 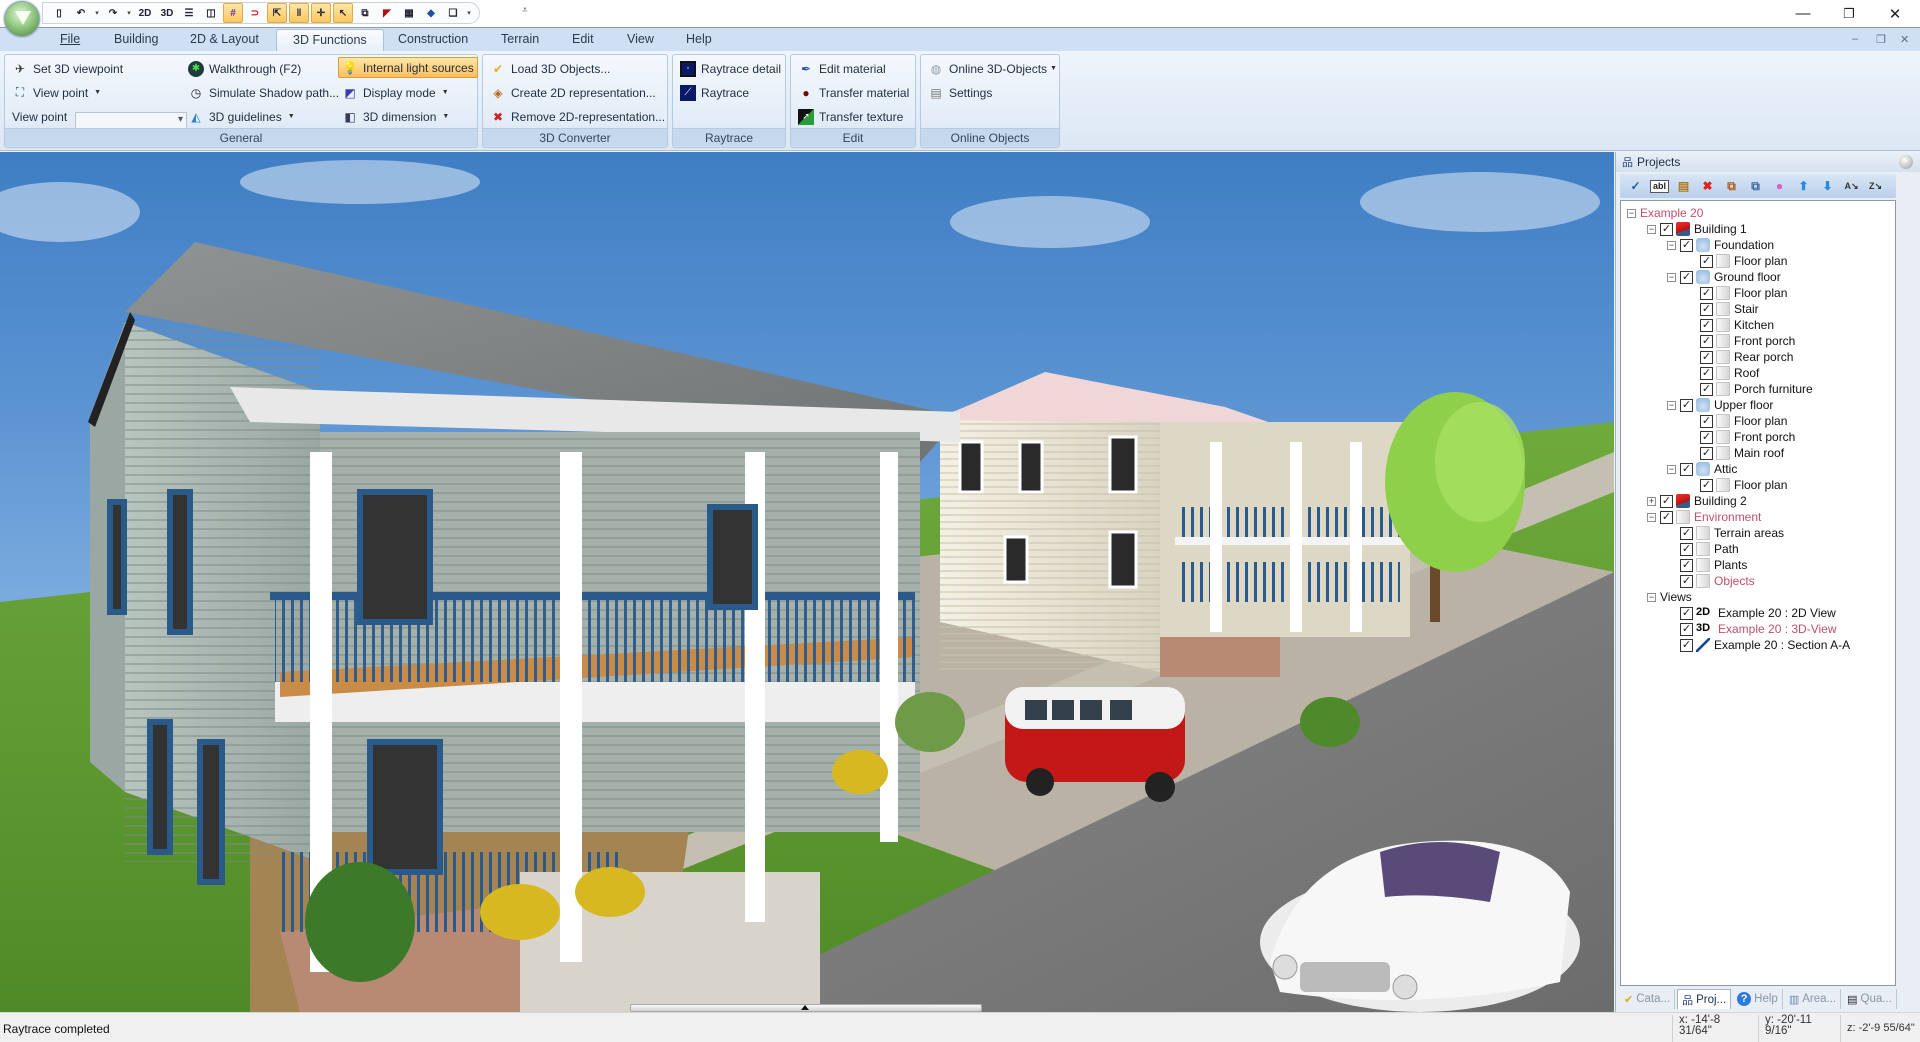 What do you see at coordinates (1665, 213) in the screenshot?
I see `tree-node: − Example 20` at bounding box center [1665, 213].